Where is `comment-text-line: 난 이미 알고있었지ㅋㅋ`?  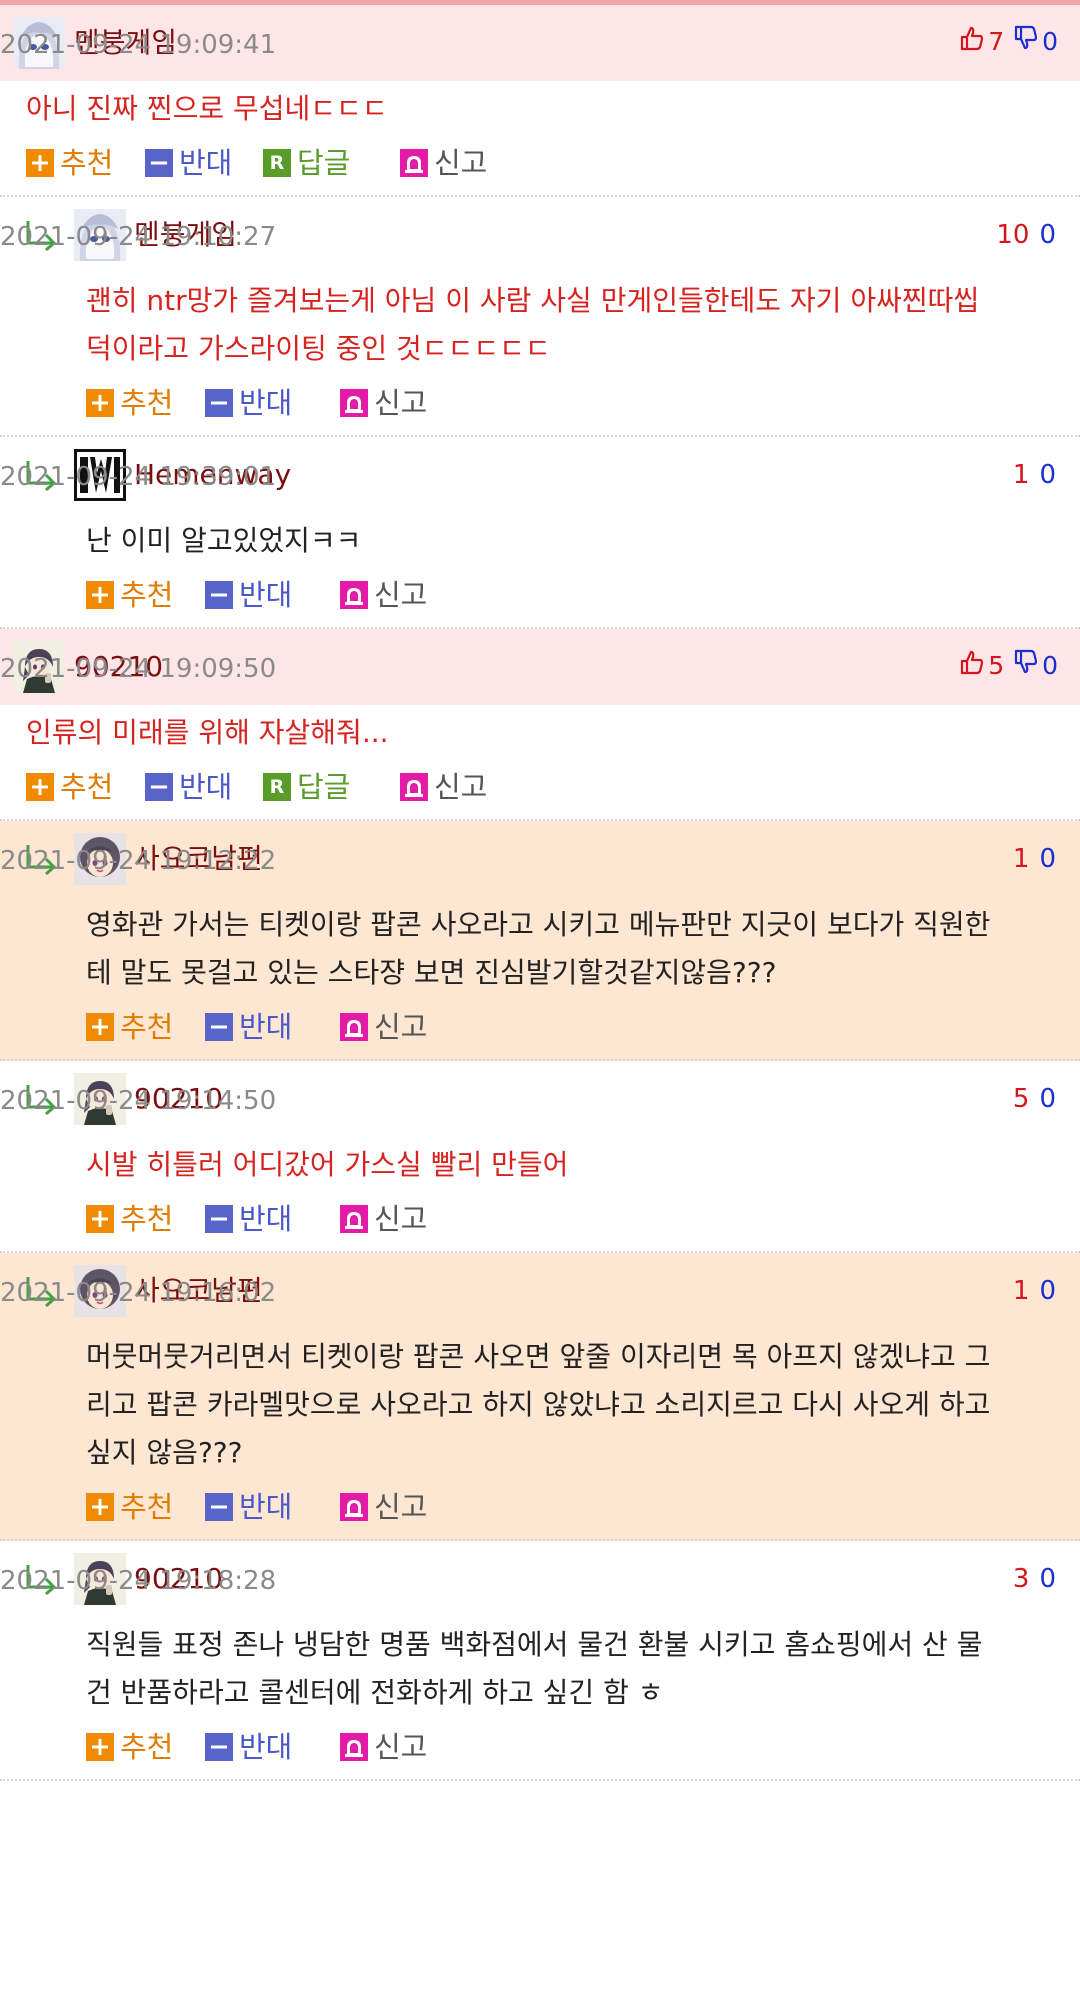
comment-text-line: 난 이미 알고있었지ㅋㅋ is located at coordinates (224, 540).